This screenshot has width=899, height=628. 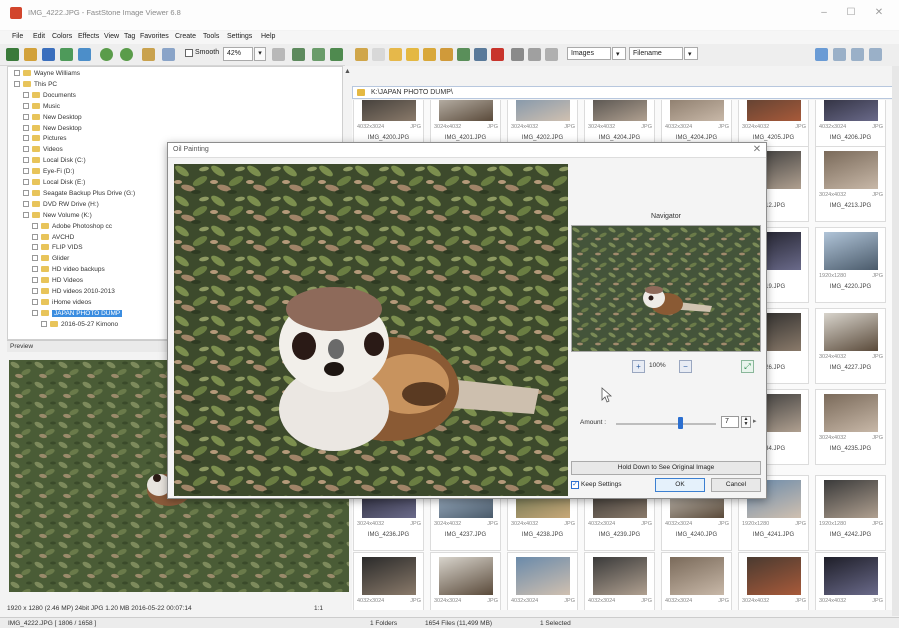 What do you see at coordinates (625, 92) in the screenshot?
I see `address-bar: K:\JAPAN PHOTO DUMP\` at bounding box center [625, 92].